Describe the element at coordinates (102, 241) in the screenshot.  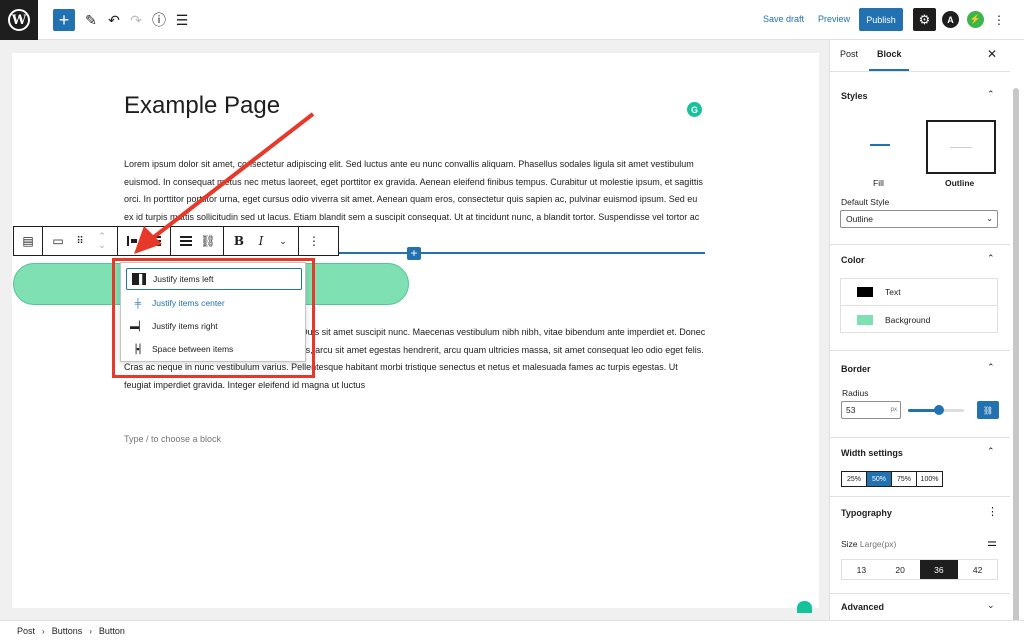
I see `move-up-down-icon: ⌃ ⌄` at that location.